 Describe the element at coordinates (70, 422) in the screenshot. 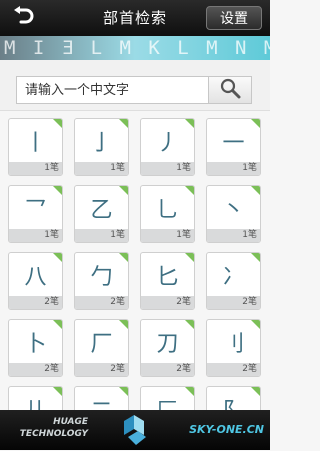

I see `brand-line-1: HUAGE` at that location.